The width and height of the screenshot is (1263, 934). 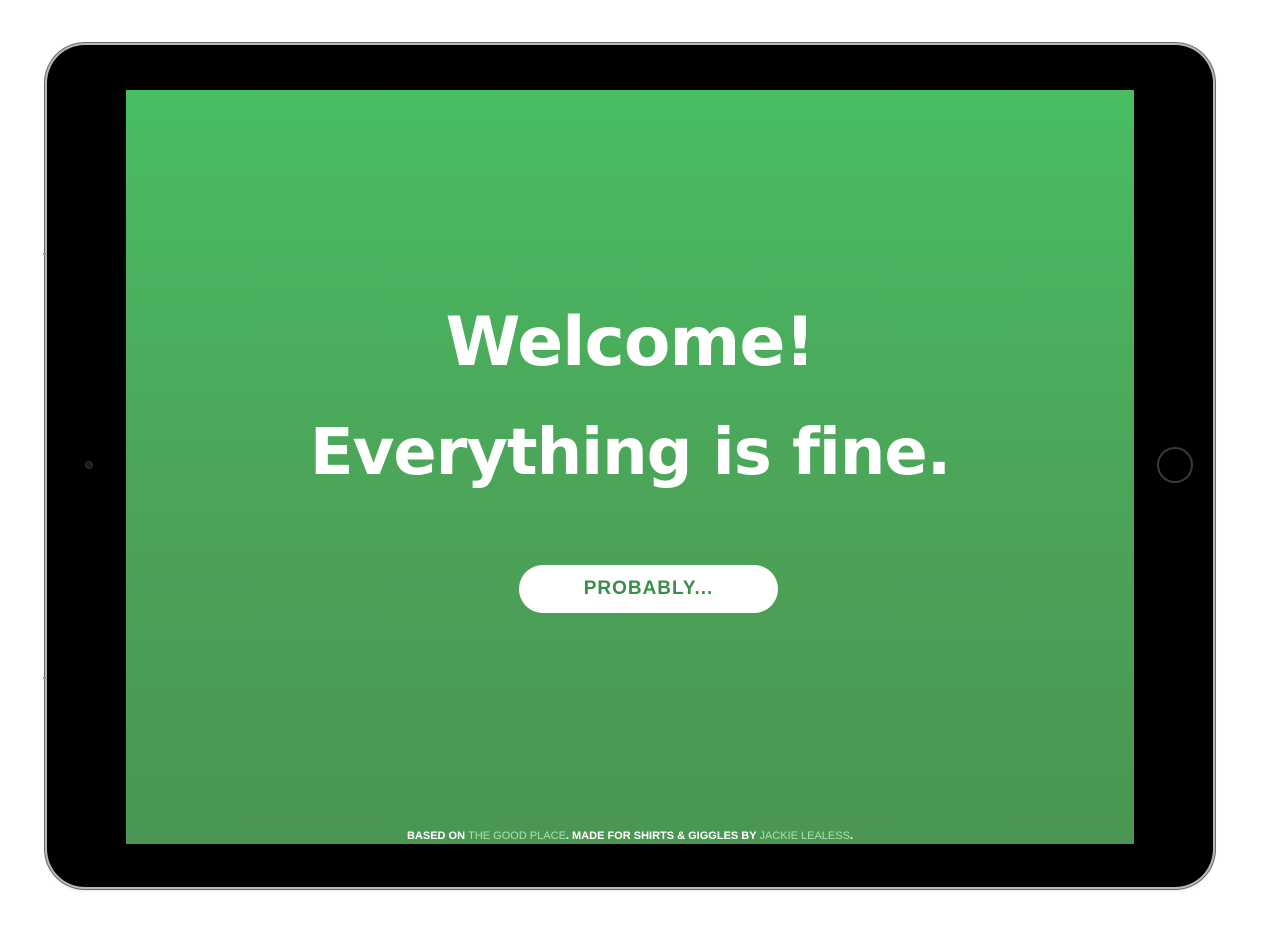 What do you see at coordinates (804, 836) in the screenshot?
I see `author-link: JACKIE LEALESS` at bounding box center [804, 836].